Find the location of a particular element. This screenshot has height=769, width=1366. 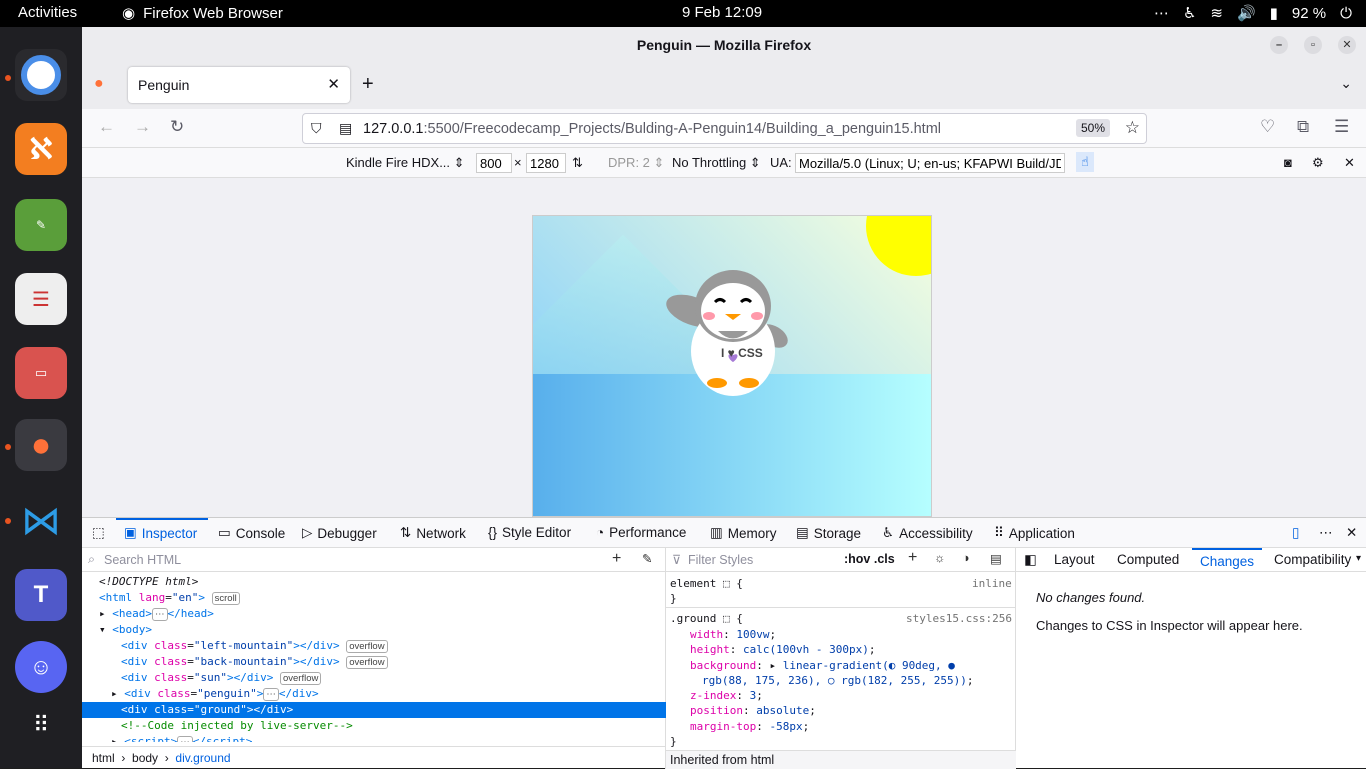

tab-style-editor: {} Style Editor is located at coordinates (529, 532).